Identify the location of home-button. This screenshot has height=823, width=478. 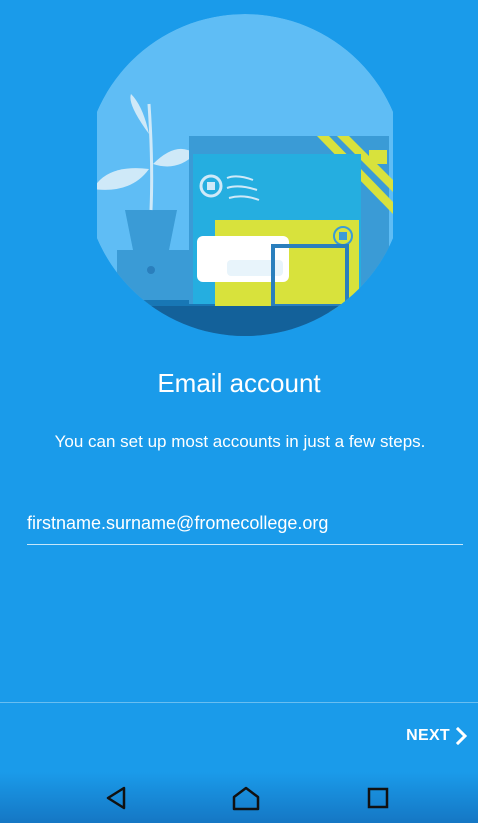
(246, 798).